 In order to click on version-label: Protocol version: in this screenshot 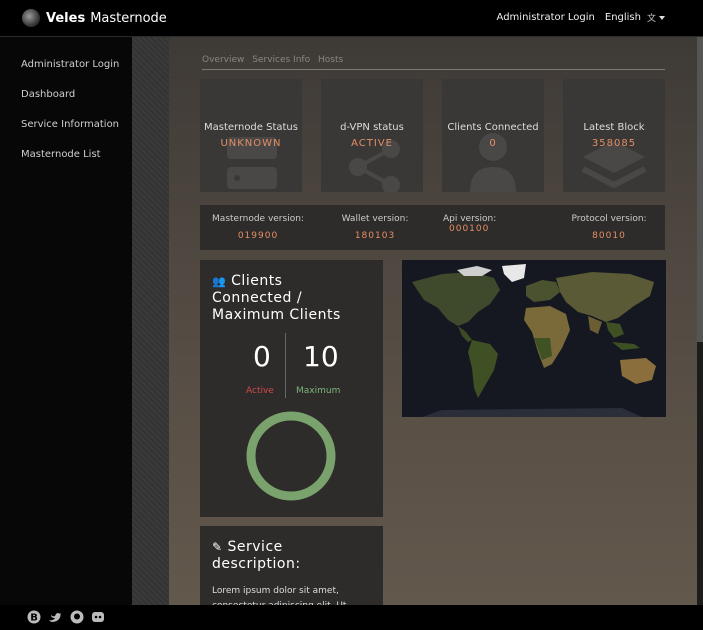, I will do `click(609, 219)`.